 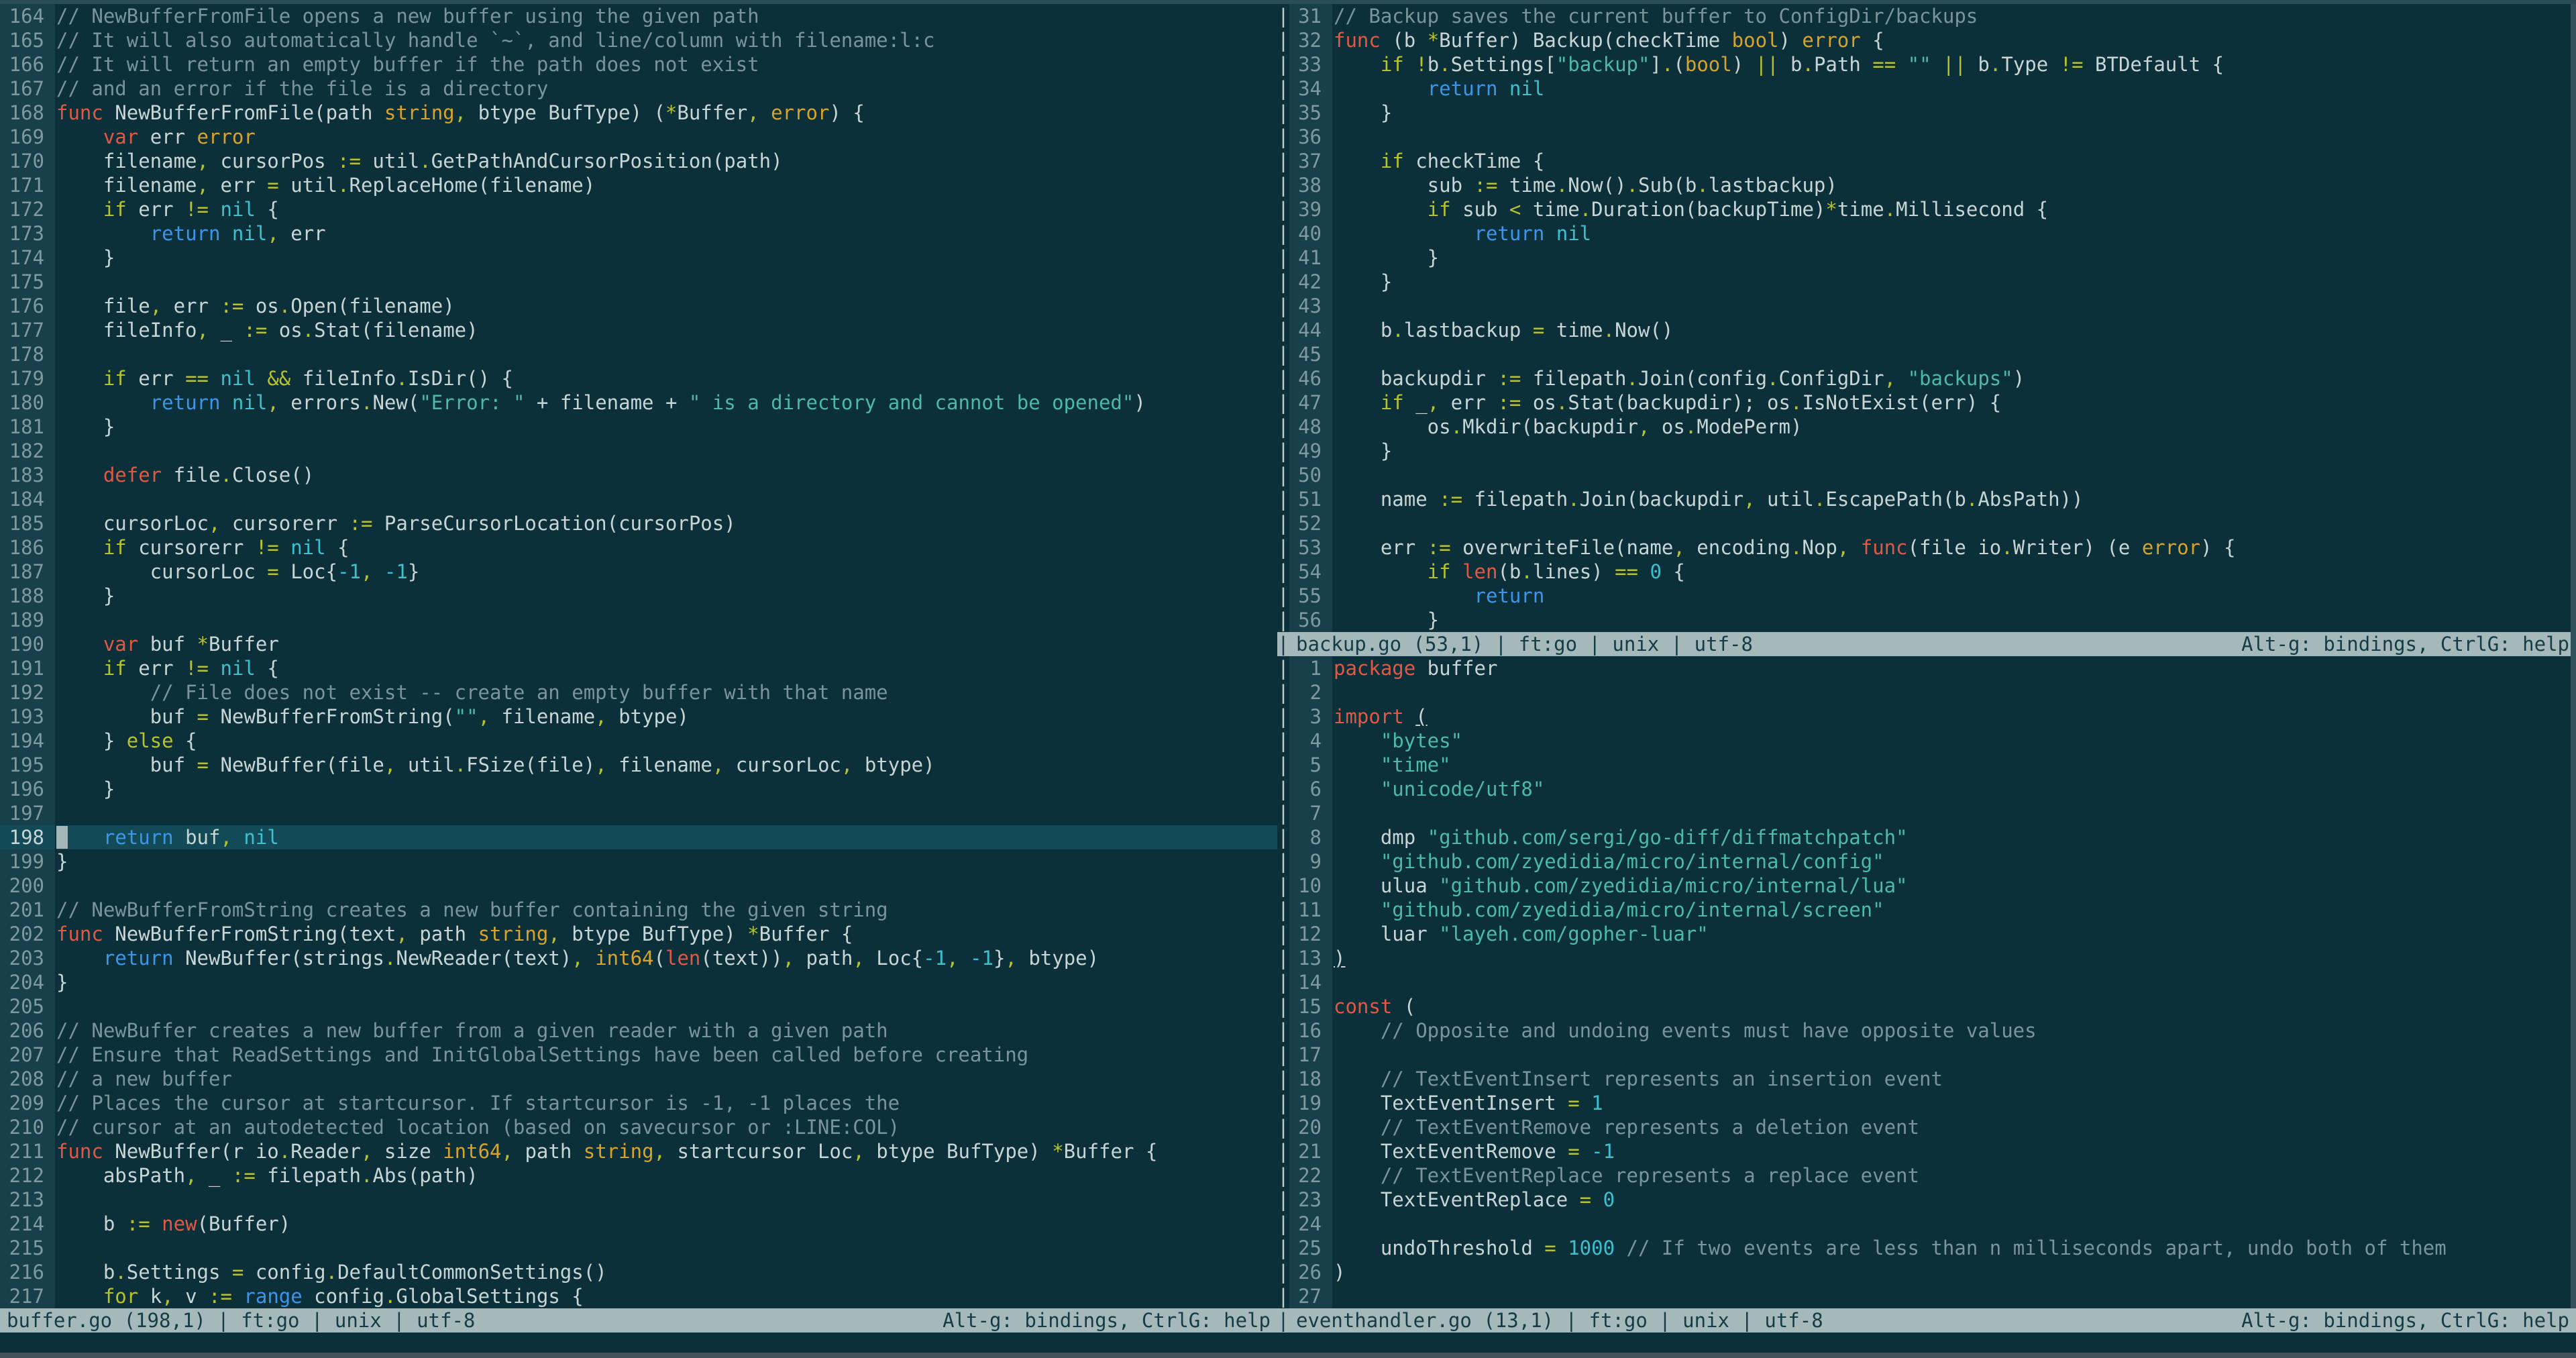 What do you see at coordinates (666, 475) in the screenshot?
I see `code-line: defer file.Close()` at bounding box center [666, 475].